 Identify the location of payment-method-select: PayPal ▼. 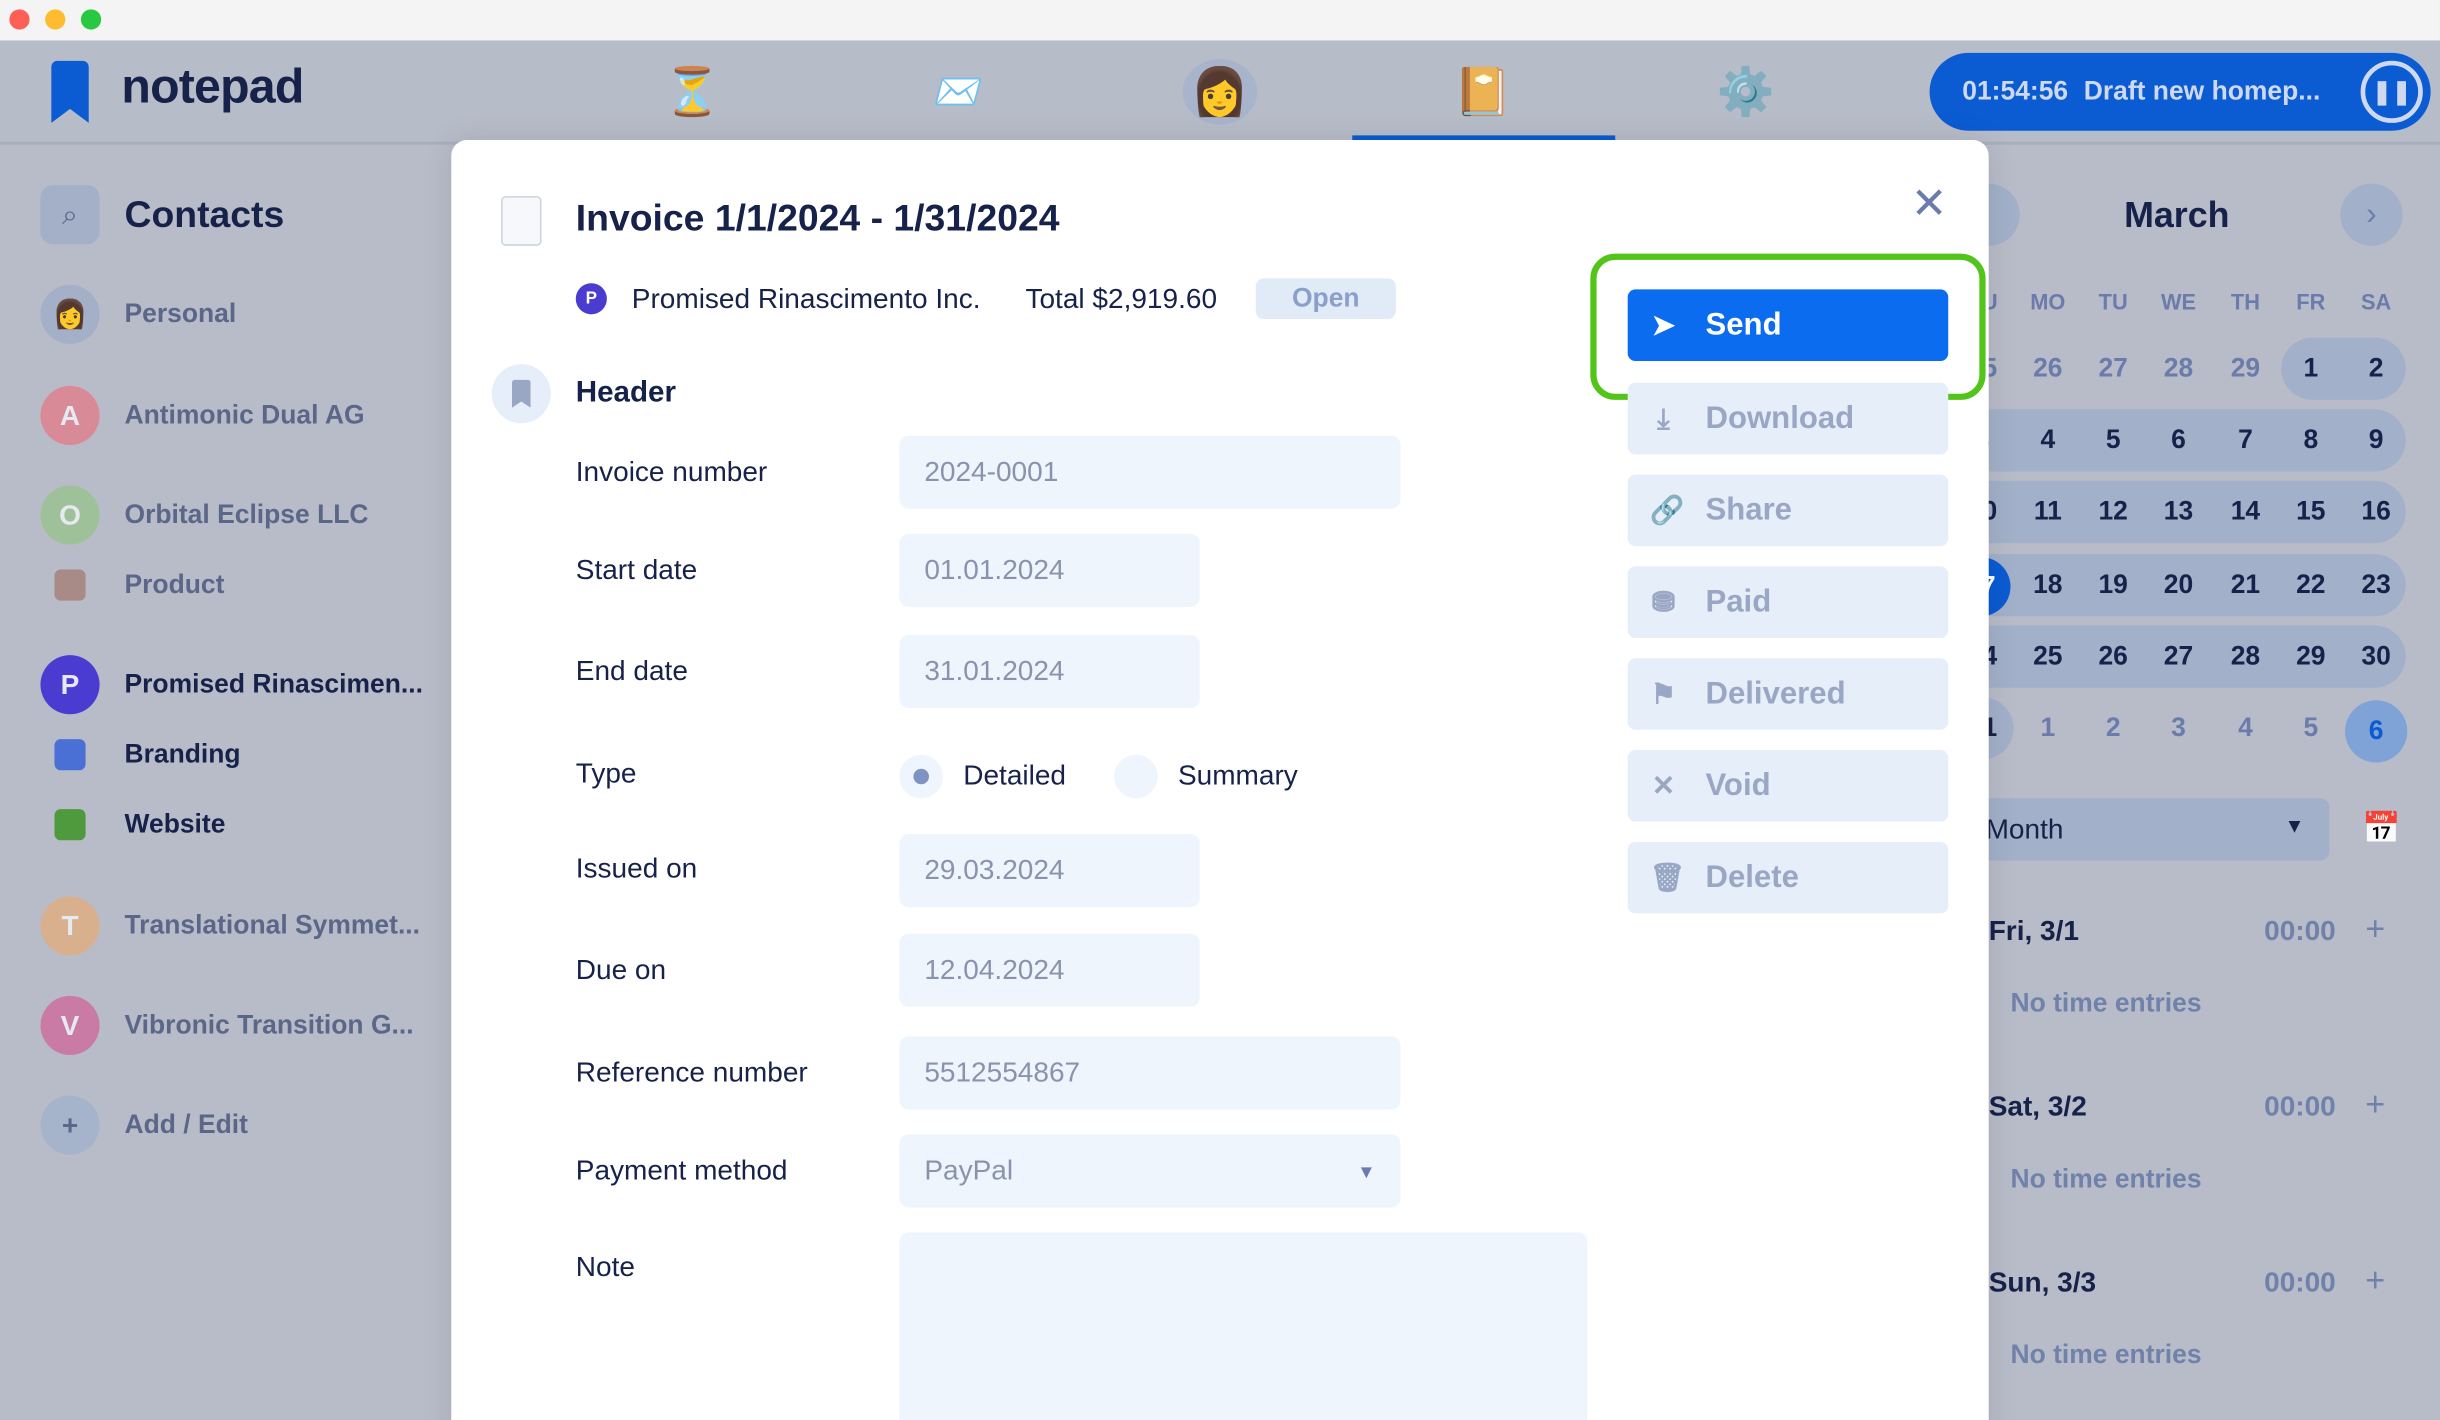
(1150, 1171).